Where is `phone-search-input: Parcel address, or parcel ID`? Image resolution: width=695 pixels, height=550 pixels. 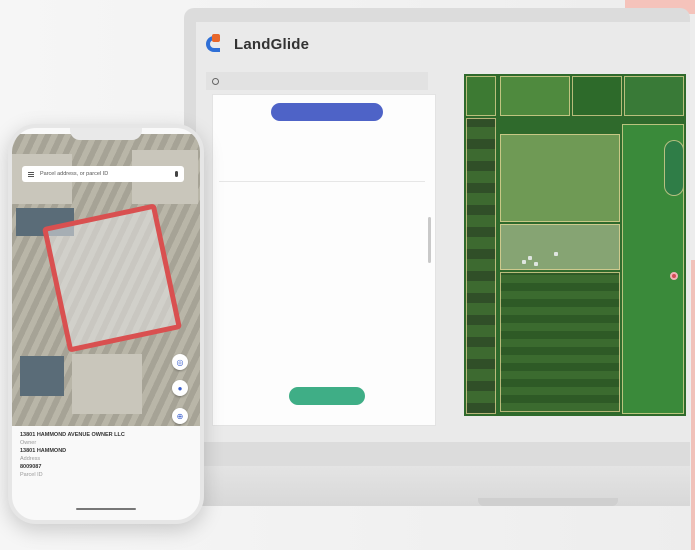 phone-search-input: Parcel address, or parcel ID is located at coordinates (103, 174).